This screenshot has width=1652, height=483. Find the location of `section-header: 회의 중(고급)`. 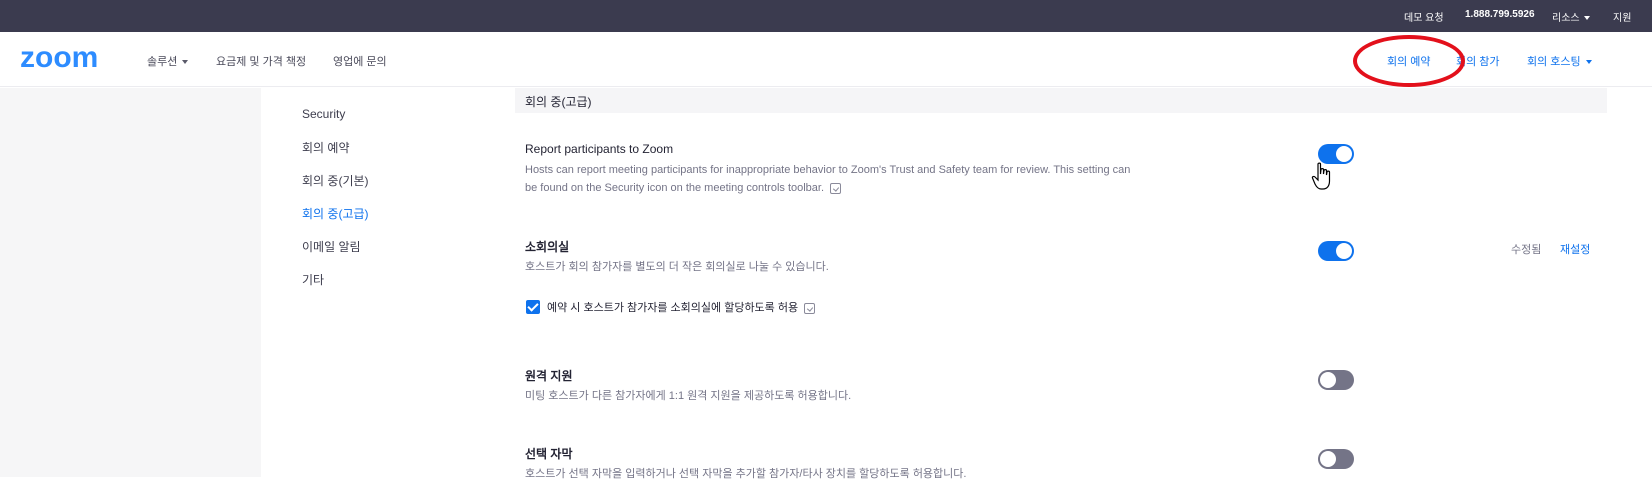

section-header: 회의 중(고급) is located at coordinates (1061, 100).